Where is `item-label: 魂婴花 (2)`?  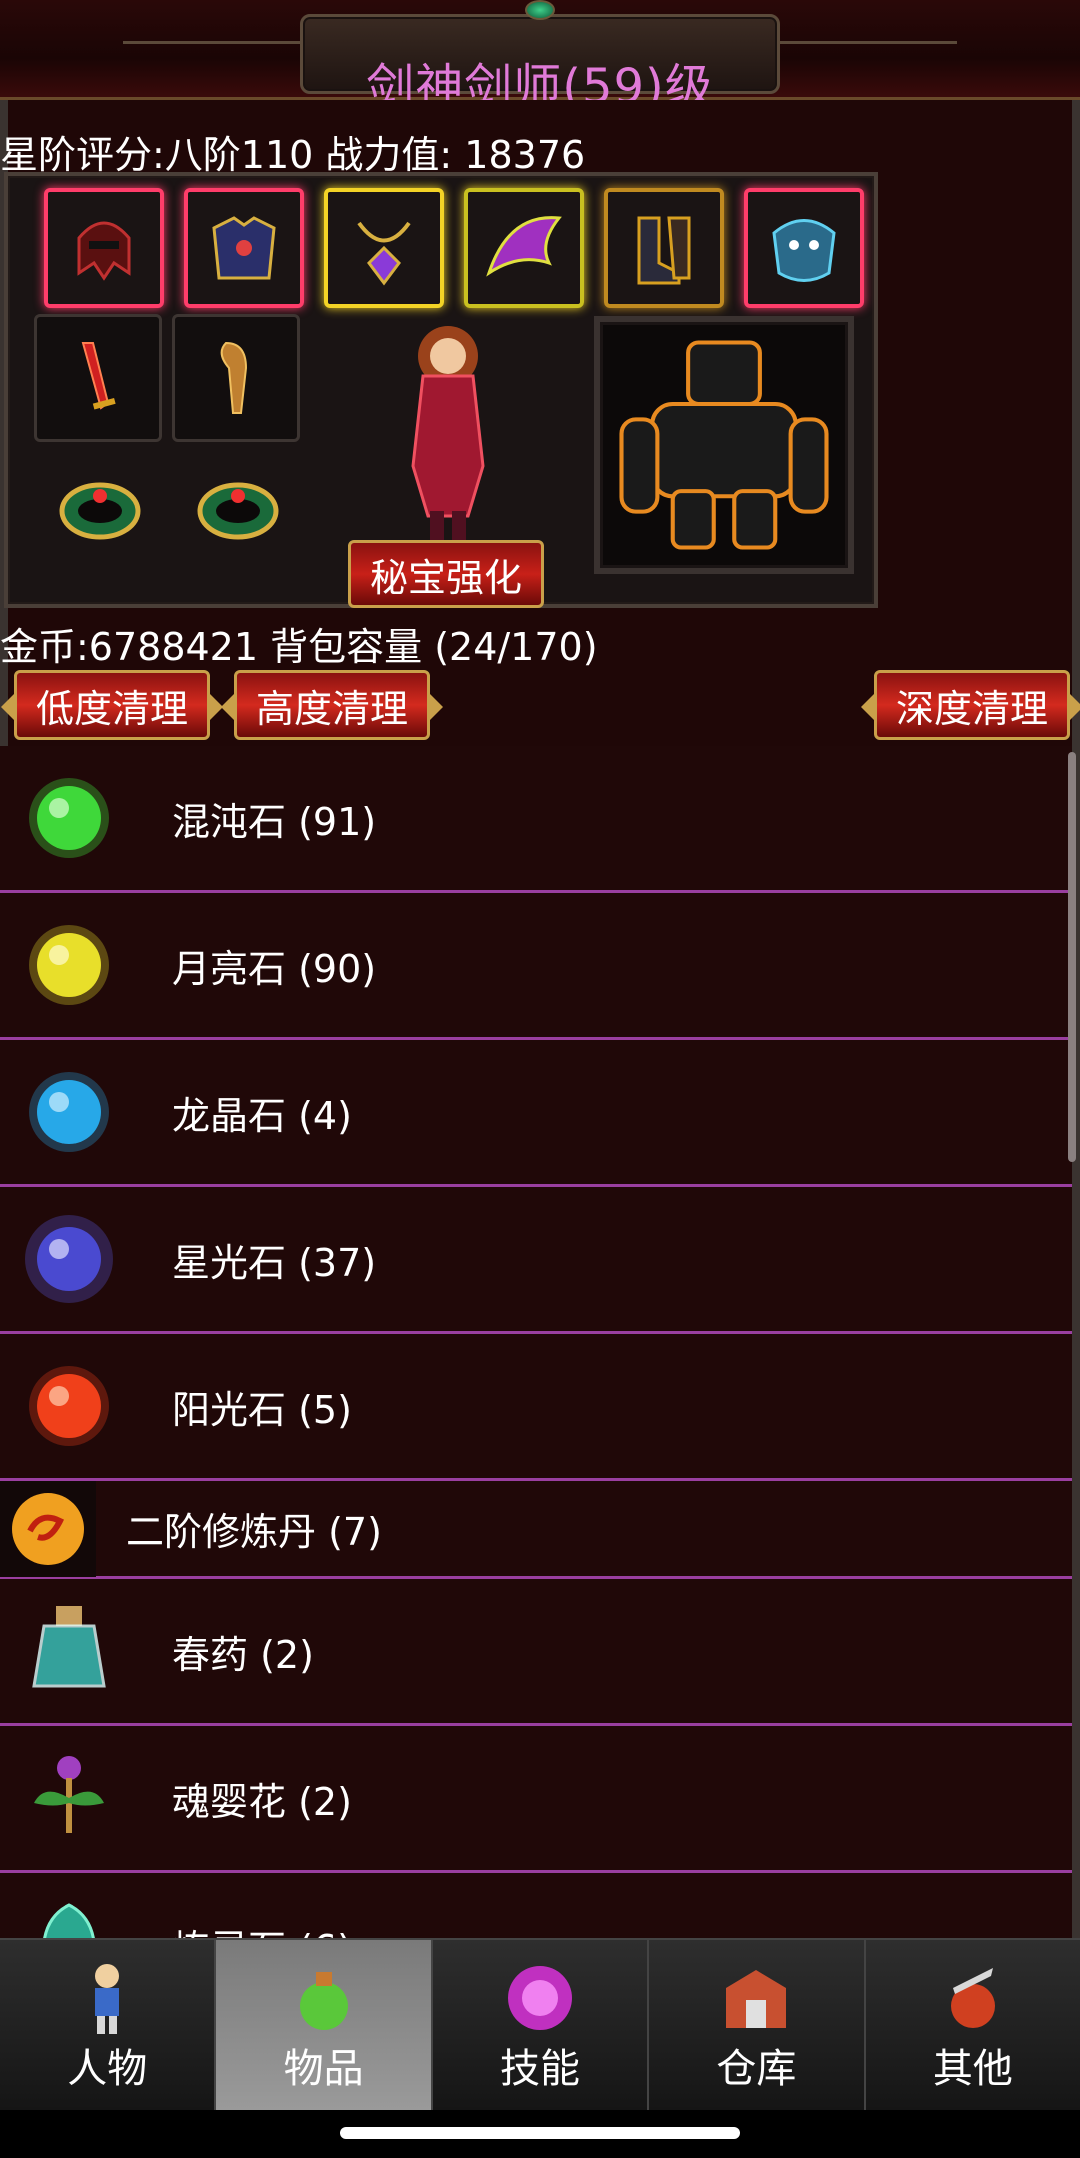 item-label: 魂婴花 (2) is located at coordinates (262, 1801).